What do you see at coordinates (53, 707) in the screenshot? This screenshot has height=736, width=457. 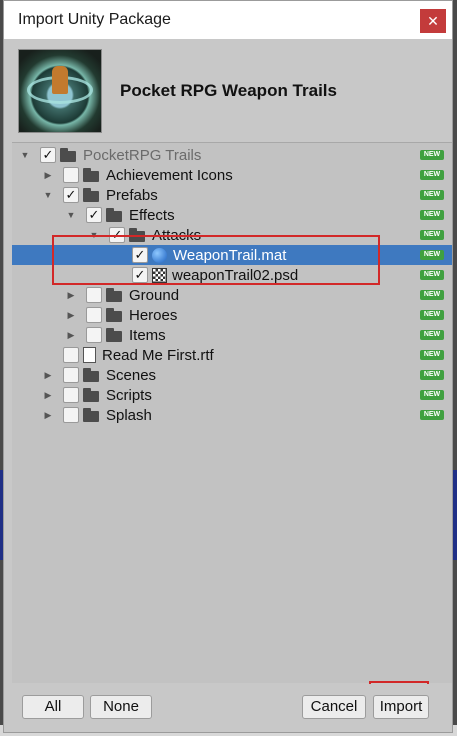 I see `select-all-button: All` at bounding box center [53, 707].